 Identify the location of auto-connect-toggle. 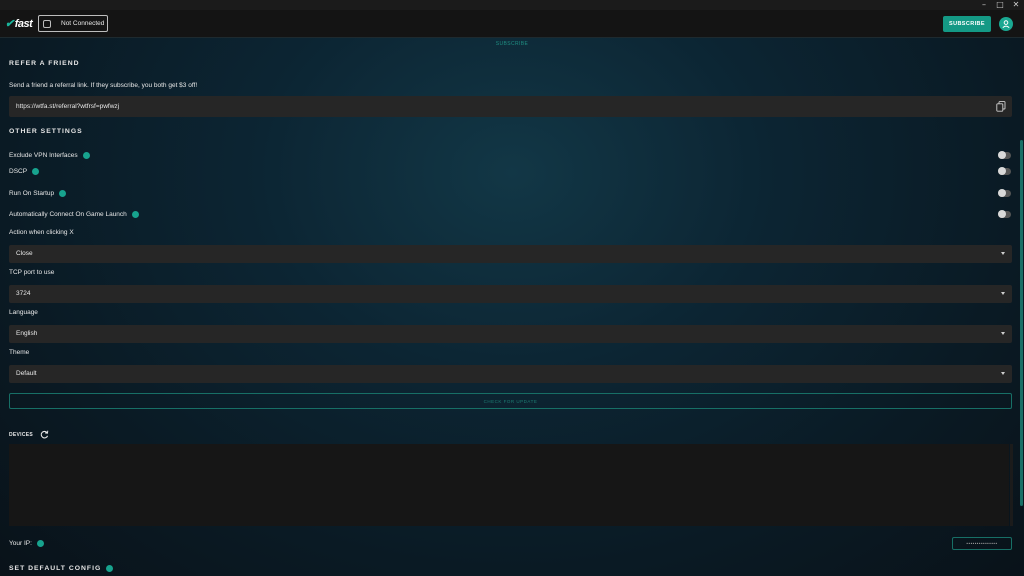
(1004, 214).